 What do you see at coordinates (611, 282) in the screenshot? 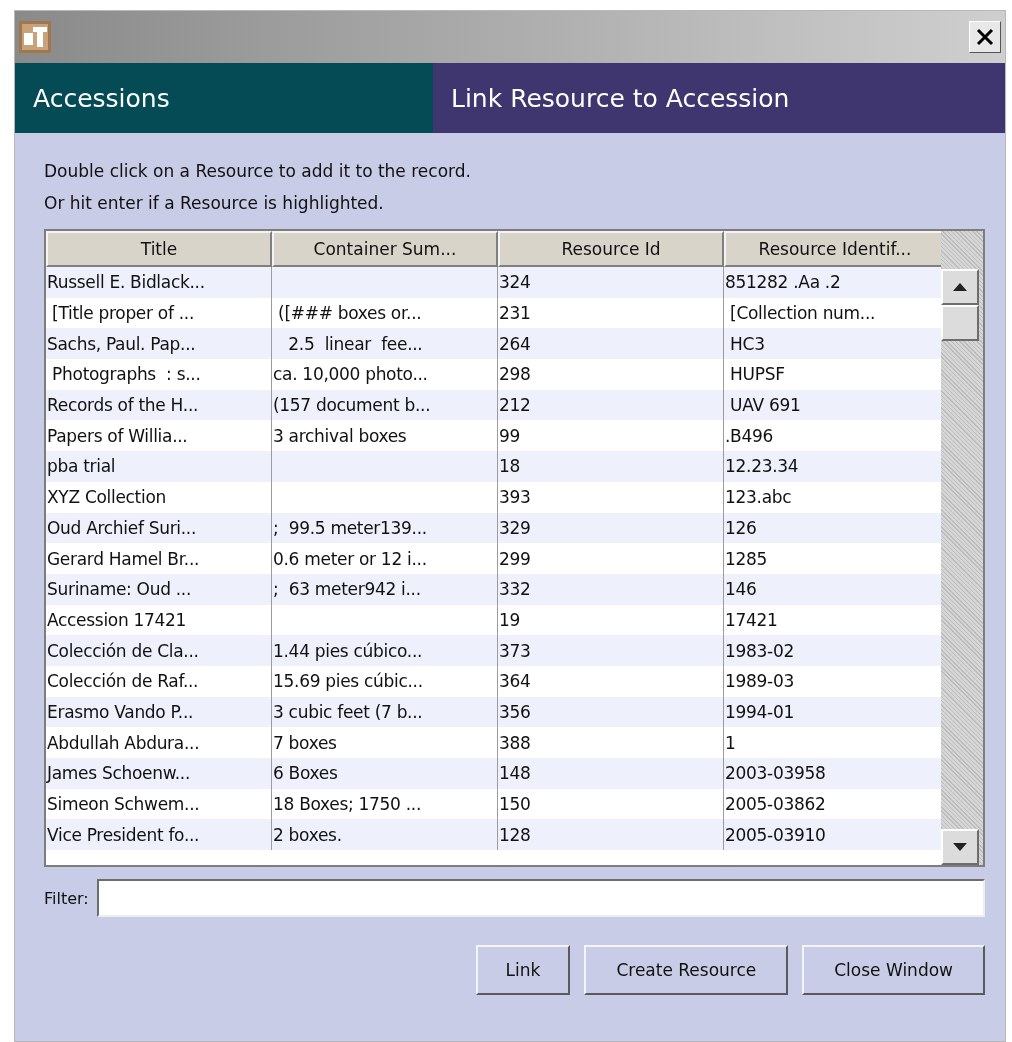
I see `table-cell: 324` at bounding box center [611, 282].